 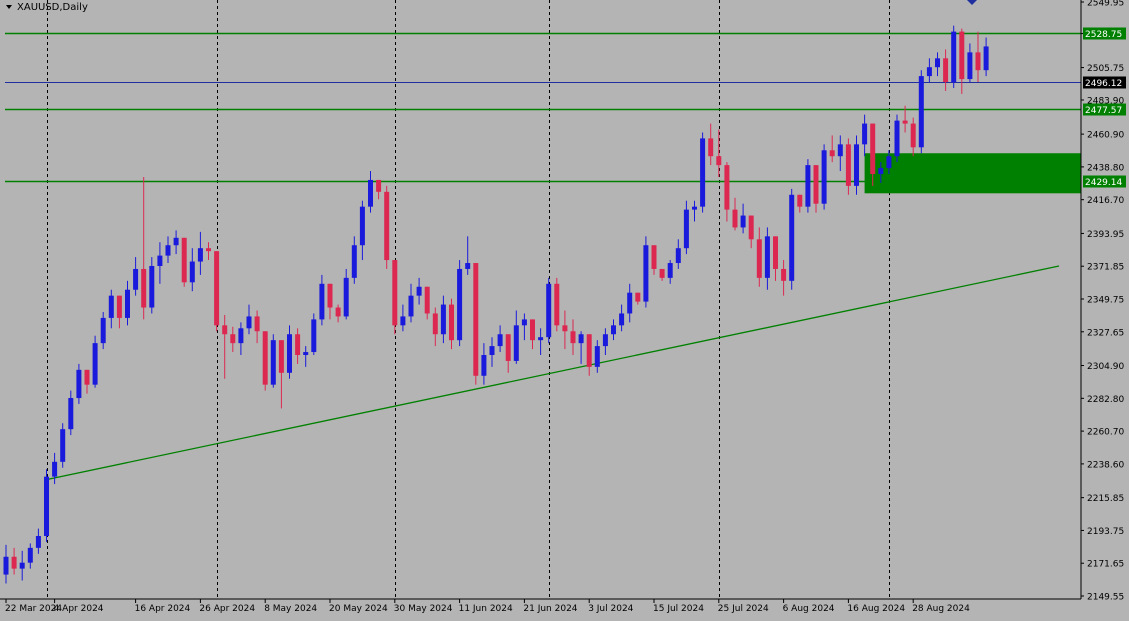 I want to click on x-tick-label: 30 May 2024, so click(x=423, y=609).